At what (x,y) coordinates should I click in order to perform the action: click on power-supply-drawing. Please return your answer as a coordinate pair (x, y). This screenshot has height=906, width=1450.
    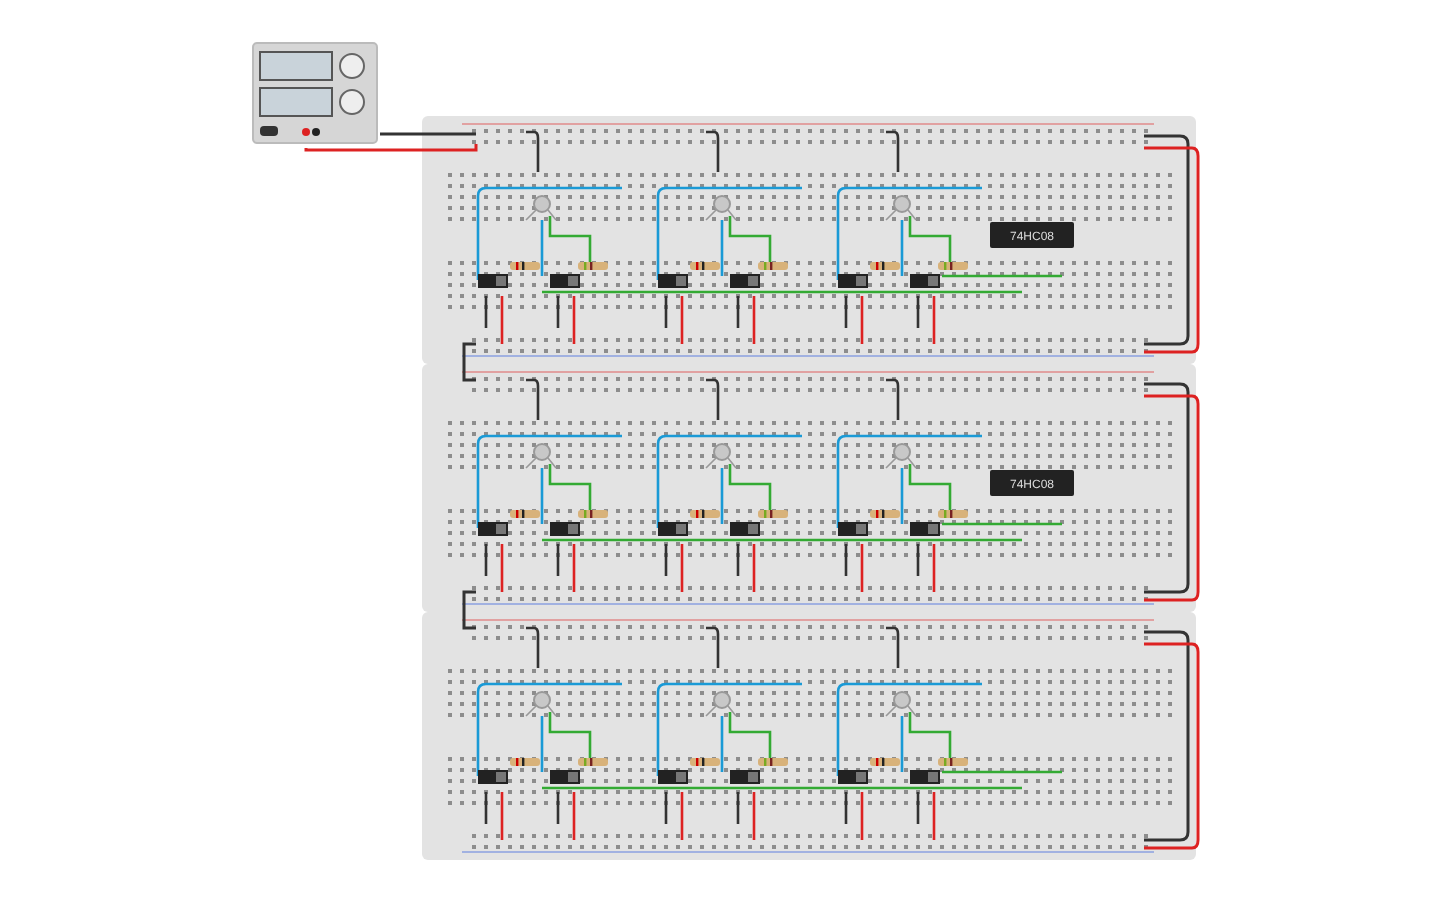
    Looking at the image, I should click on (316, 94).